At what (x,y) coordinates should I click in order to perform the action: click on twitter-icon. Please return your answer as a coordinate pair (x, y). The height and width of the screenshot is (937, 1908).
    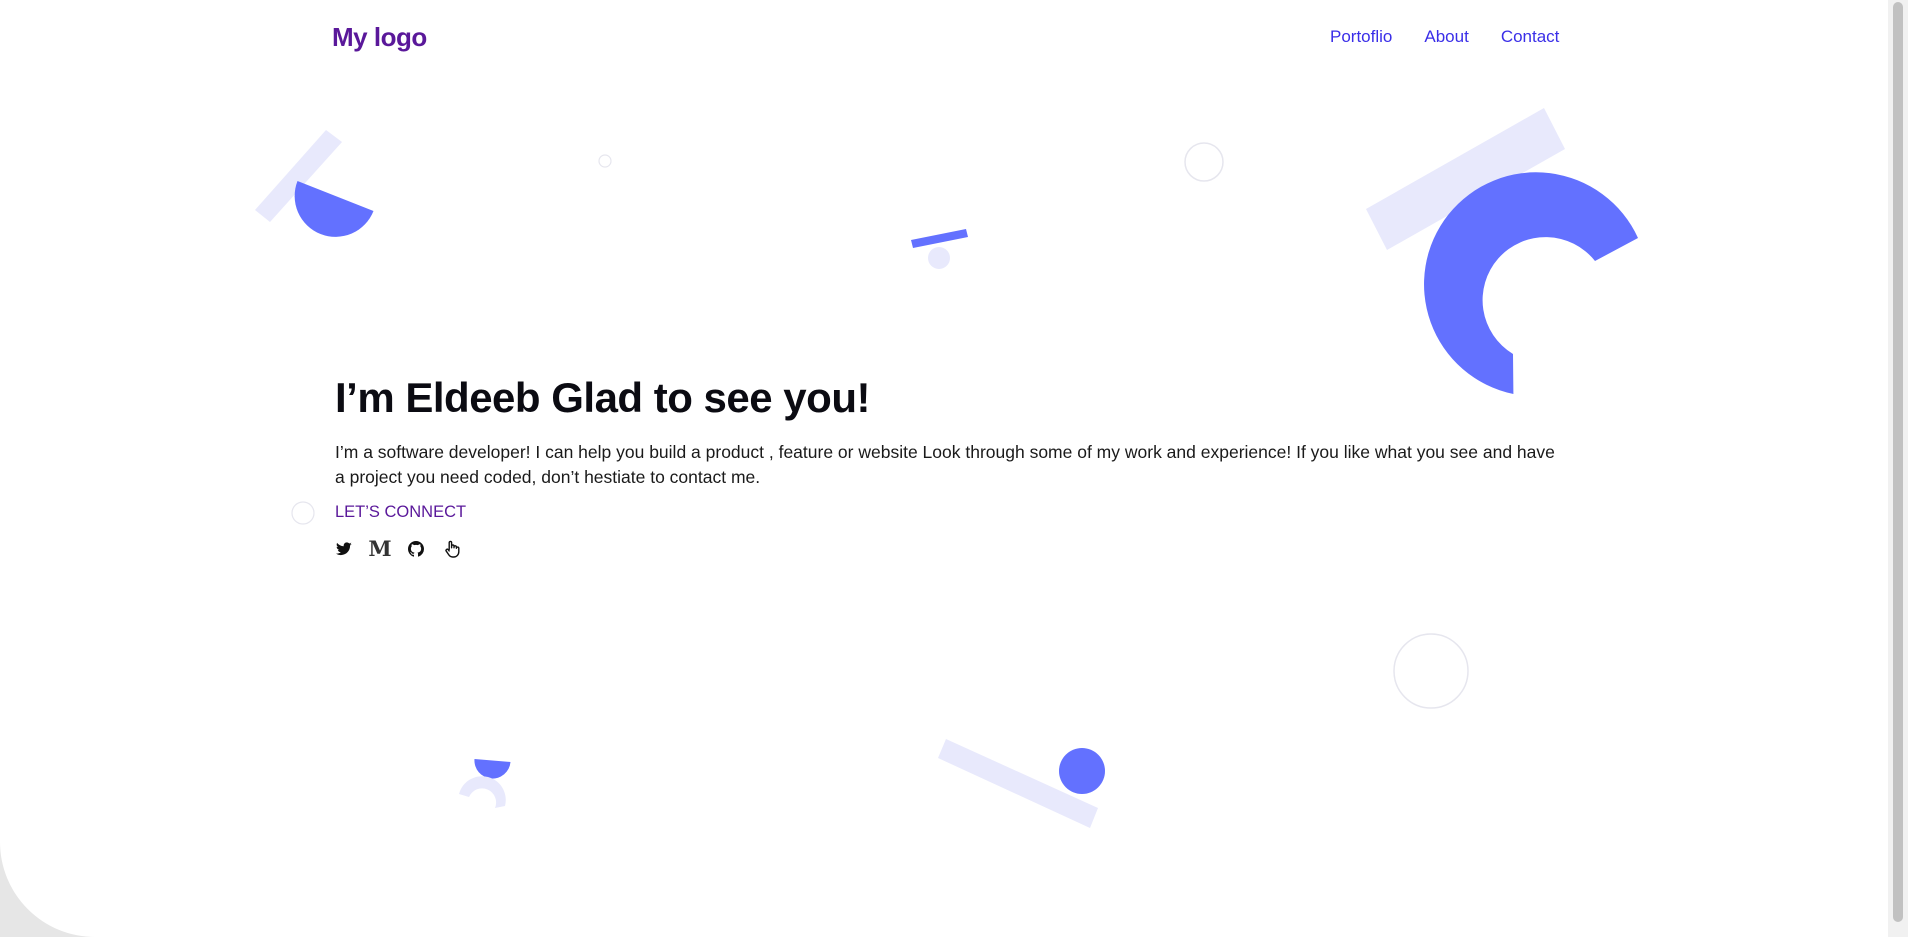
    Looking at the image, I should click on (344, 549).